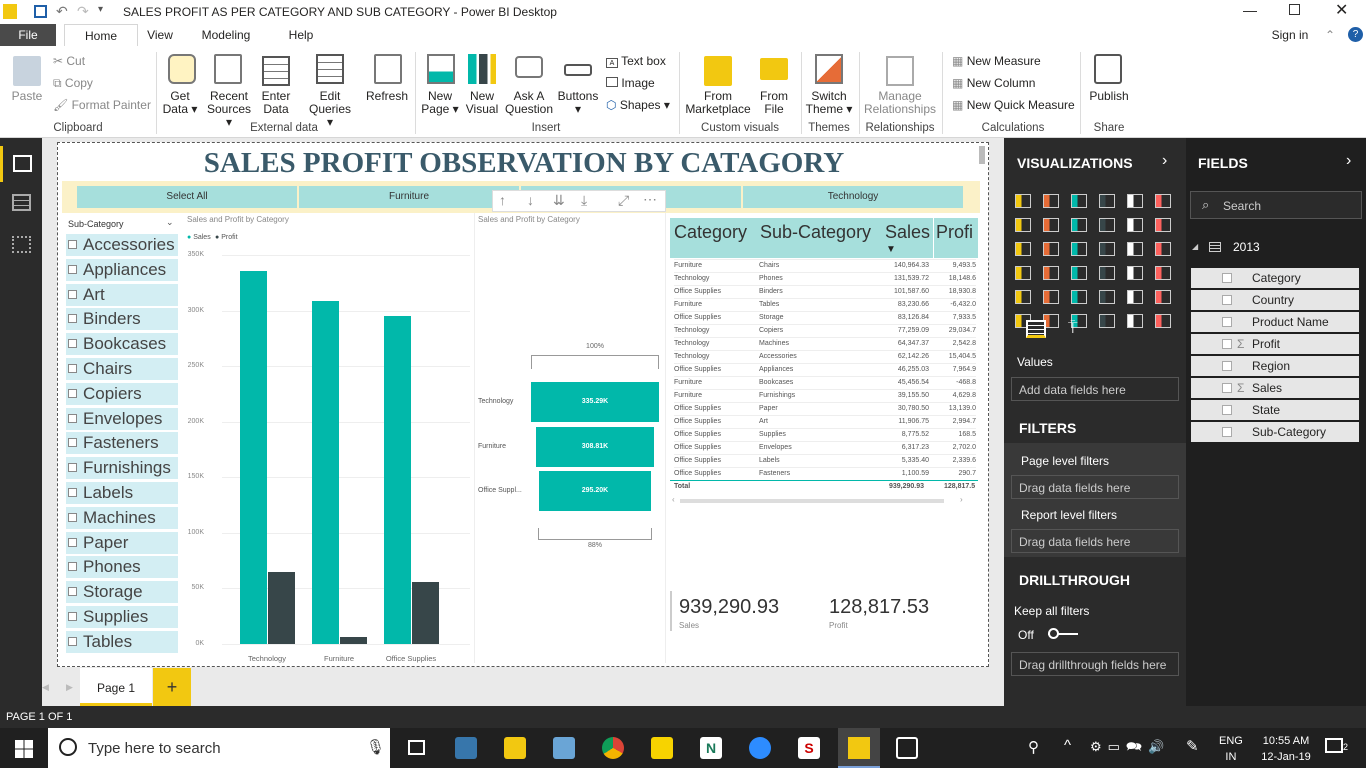 The height and width of the screenshot is (768, 1366). What do you see at coordinates (1130, 749) in the screenshot?
I see `tray-icons: ⚙▭🗪🔊` at bounding box center [1130, 749].